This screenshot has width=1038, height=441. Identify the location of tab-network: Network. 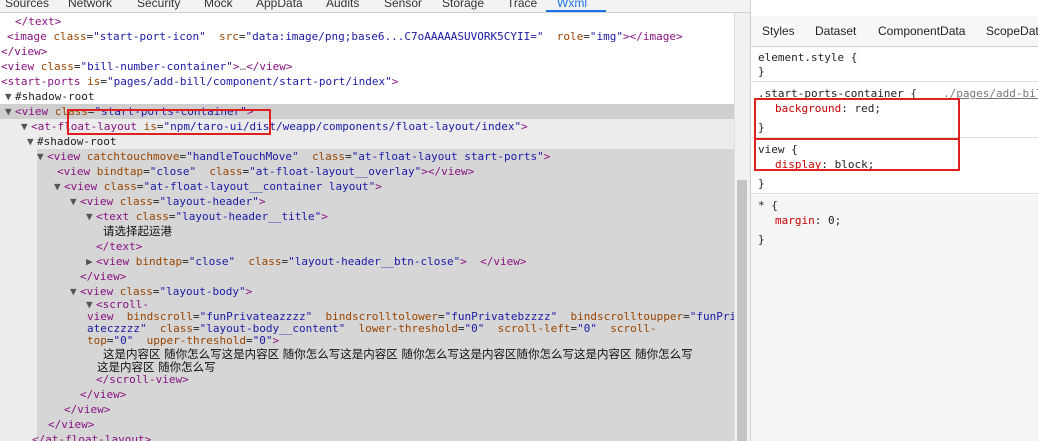
(90, 5).